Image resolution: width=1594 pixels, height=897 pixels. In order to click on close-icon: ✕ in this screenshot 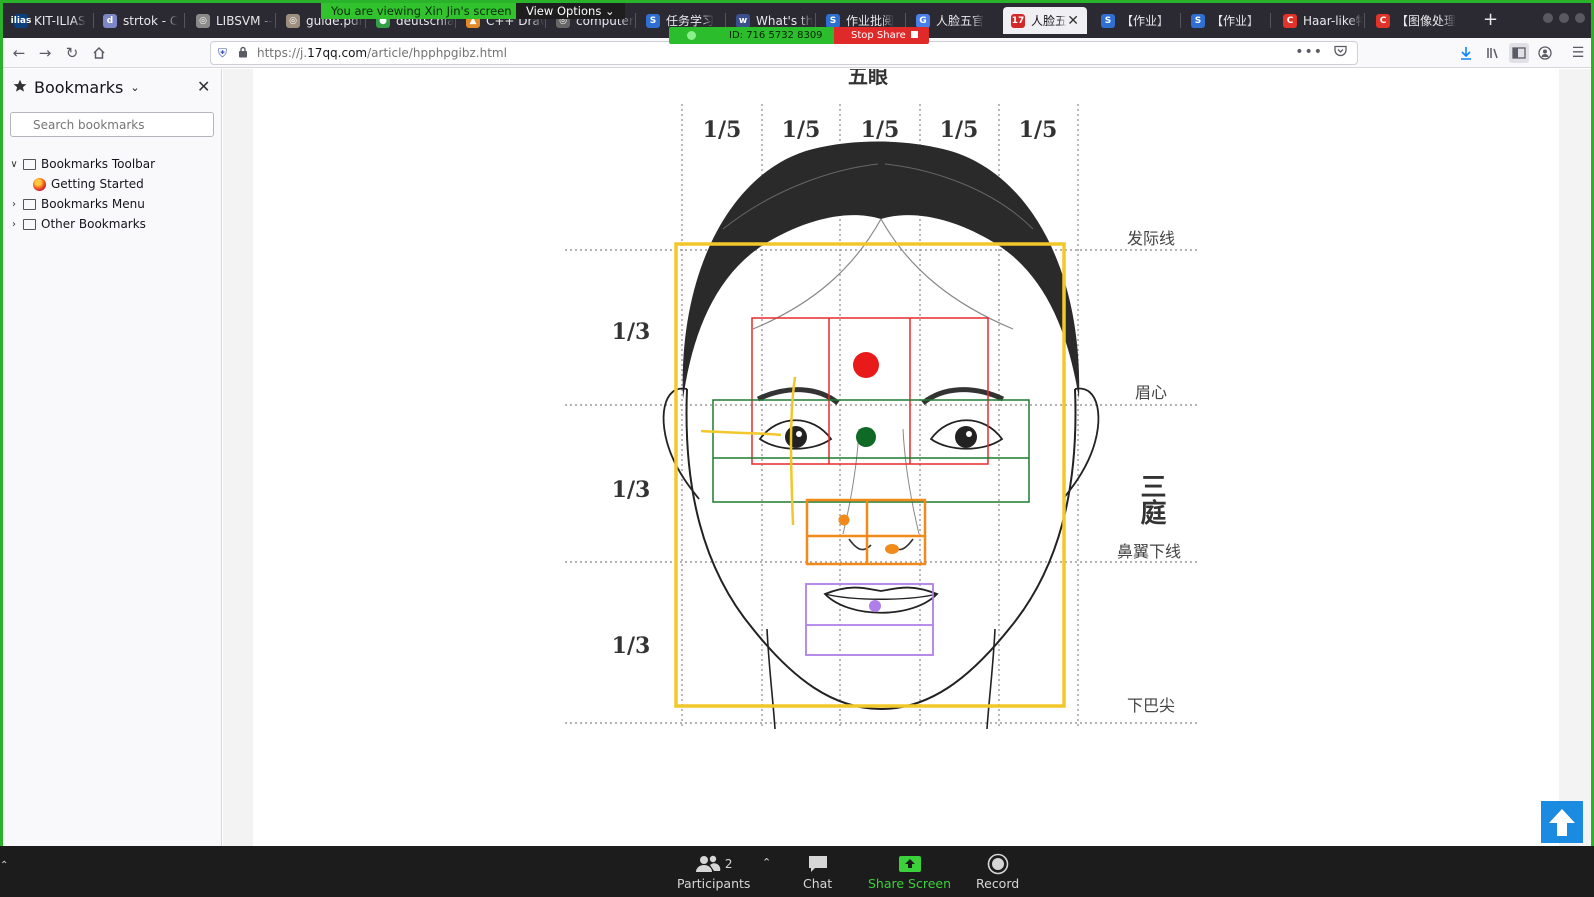, I will do `click(203, 86)`.